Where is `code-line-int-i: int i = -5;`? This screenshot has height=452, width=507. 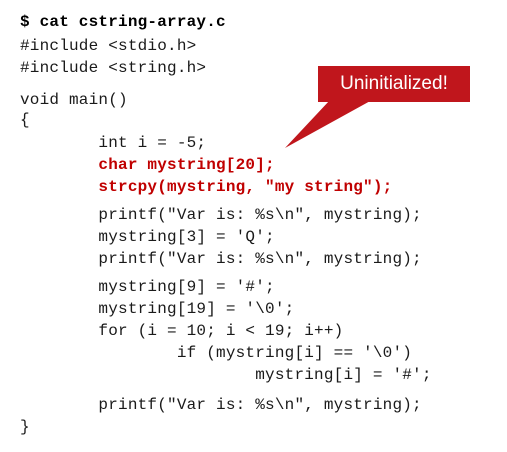 code-line-int-i: int i = -5; is located at coordinates (113, 143).